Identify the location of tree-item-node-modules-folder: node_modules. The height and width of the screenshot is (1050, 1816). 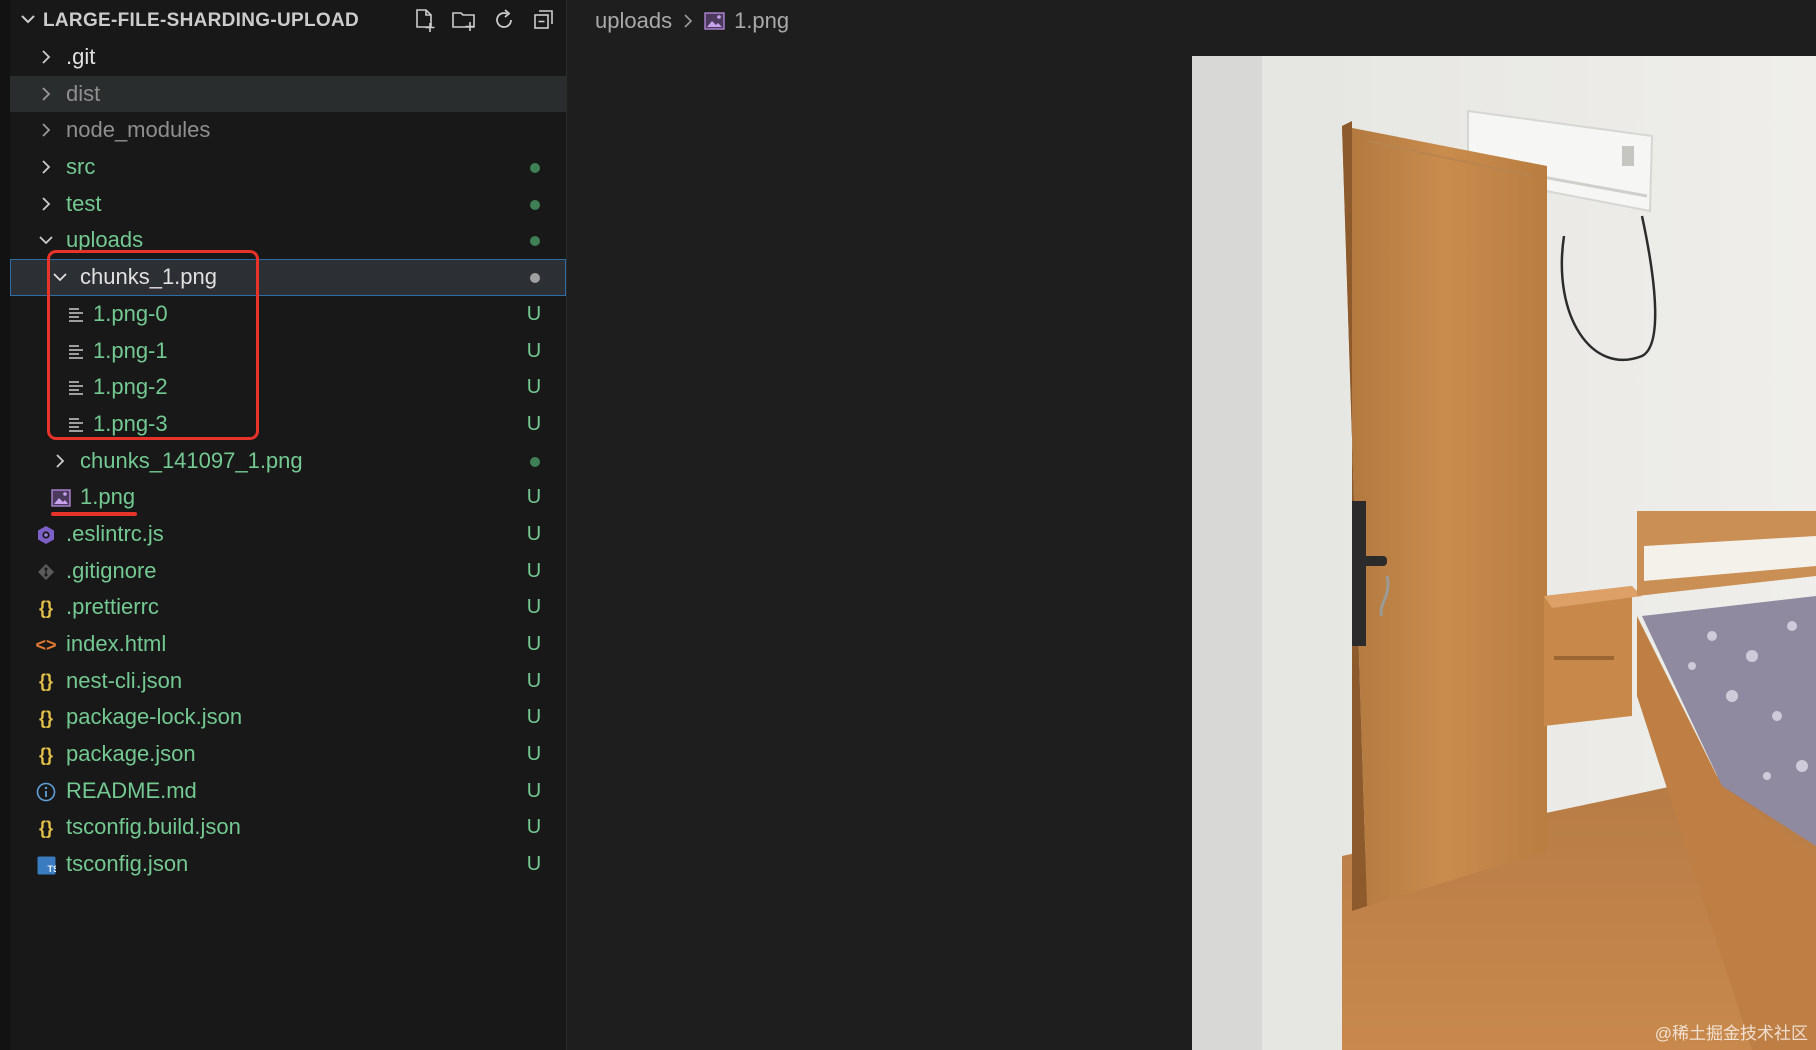
(288, 130).